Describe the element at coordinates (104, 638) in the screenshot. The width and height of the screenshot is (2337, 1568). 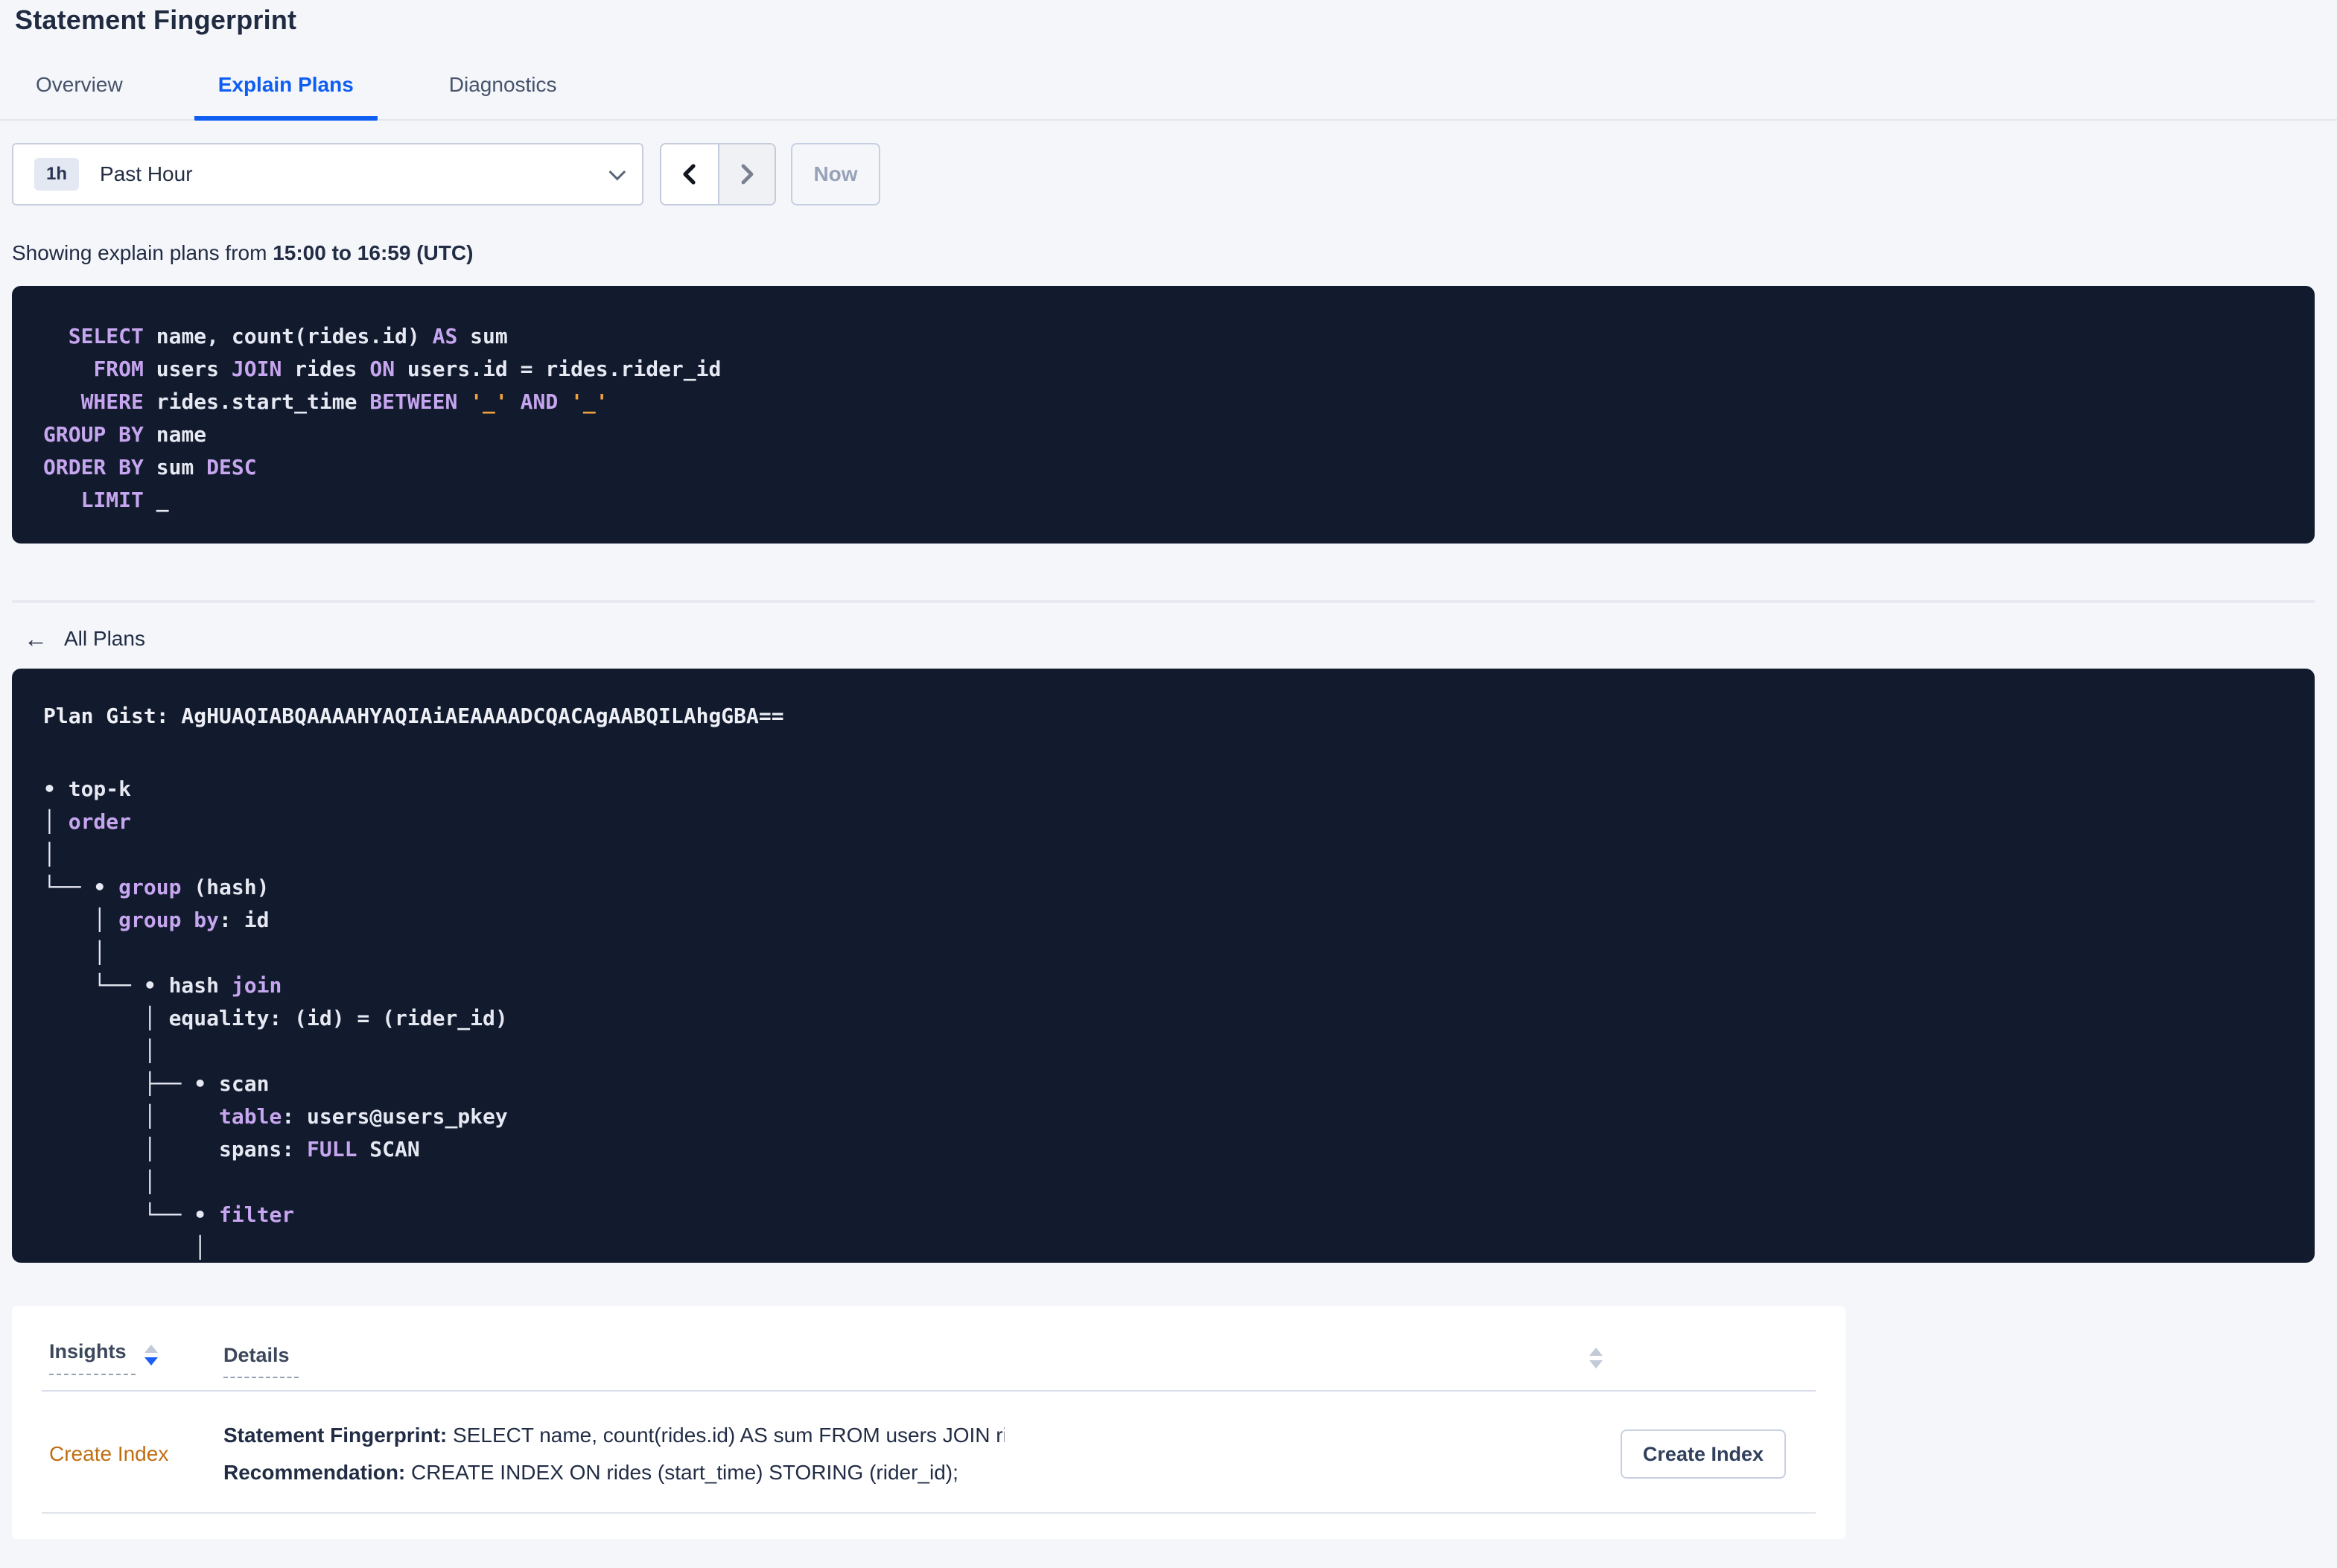
I see `all-plans-label: All Plans` at that location.